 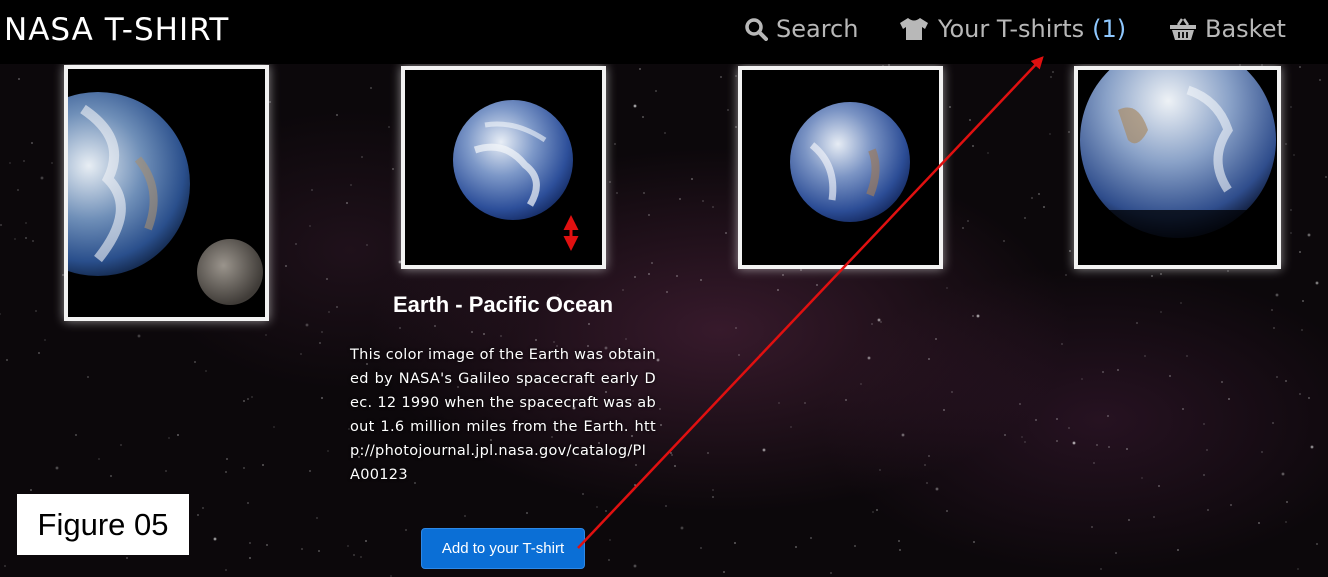 I want to click on earth-pacific-image, so click(x=503, y=167).